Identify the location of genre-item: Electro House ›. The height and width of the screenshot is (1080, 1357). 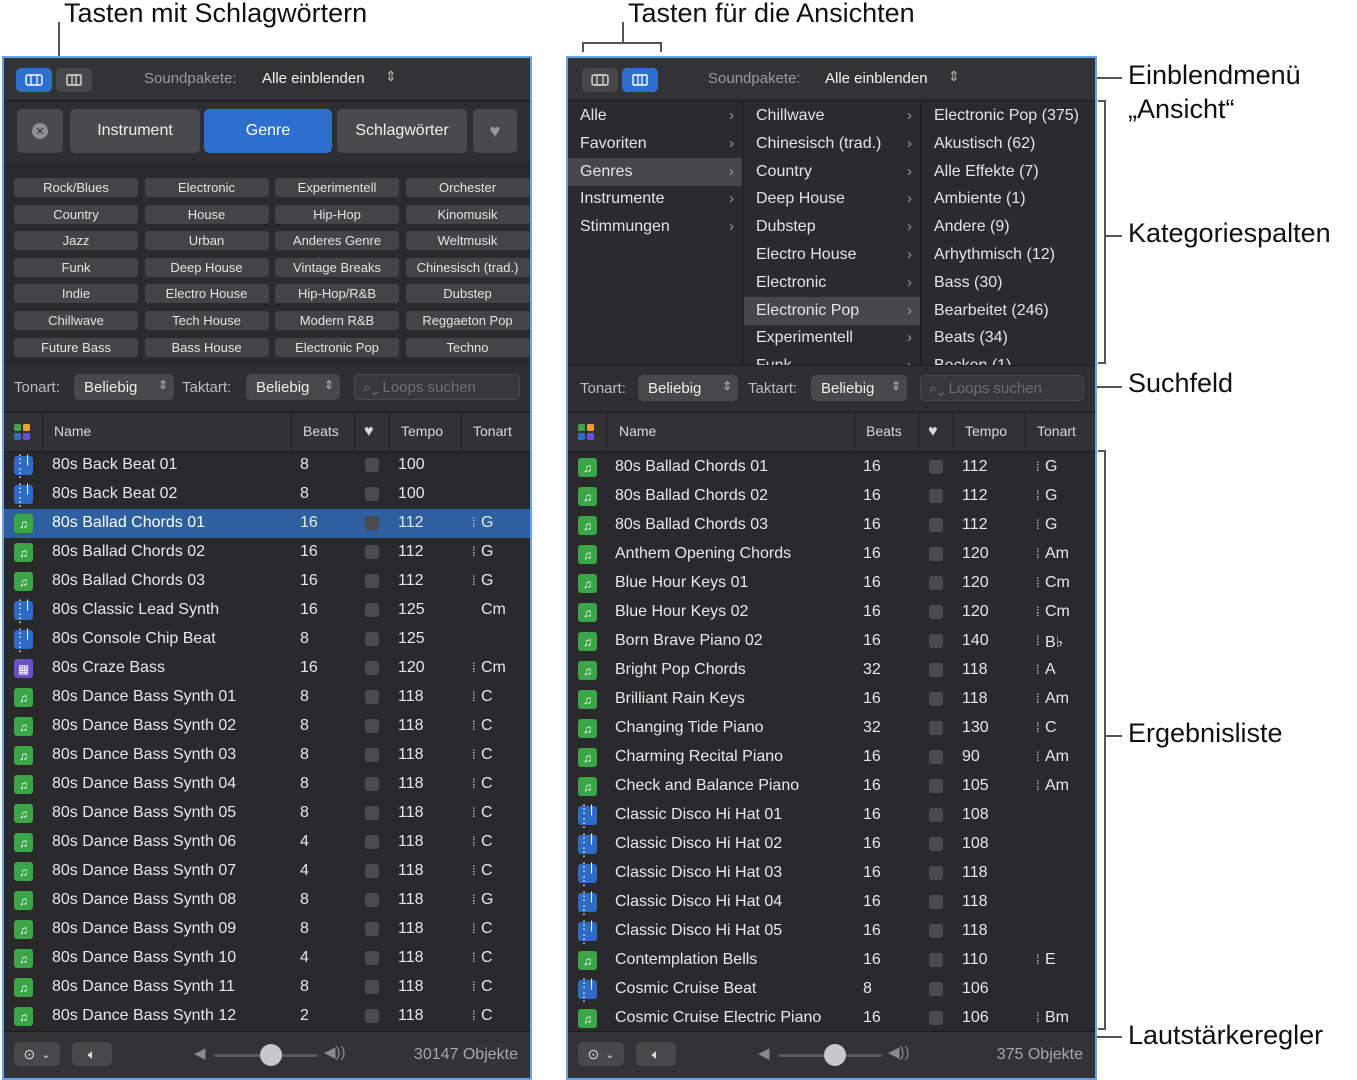
(832, 255).